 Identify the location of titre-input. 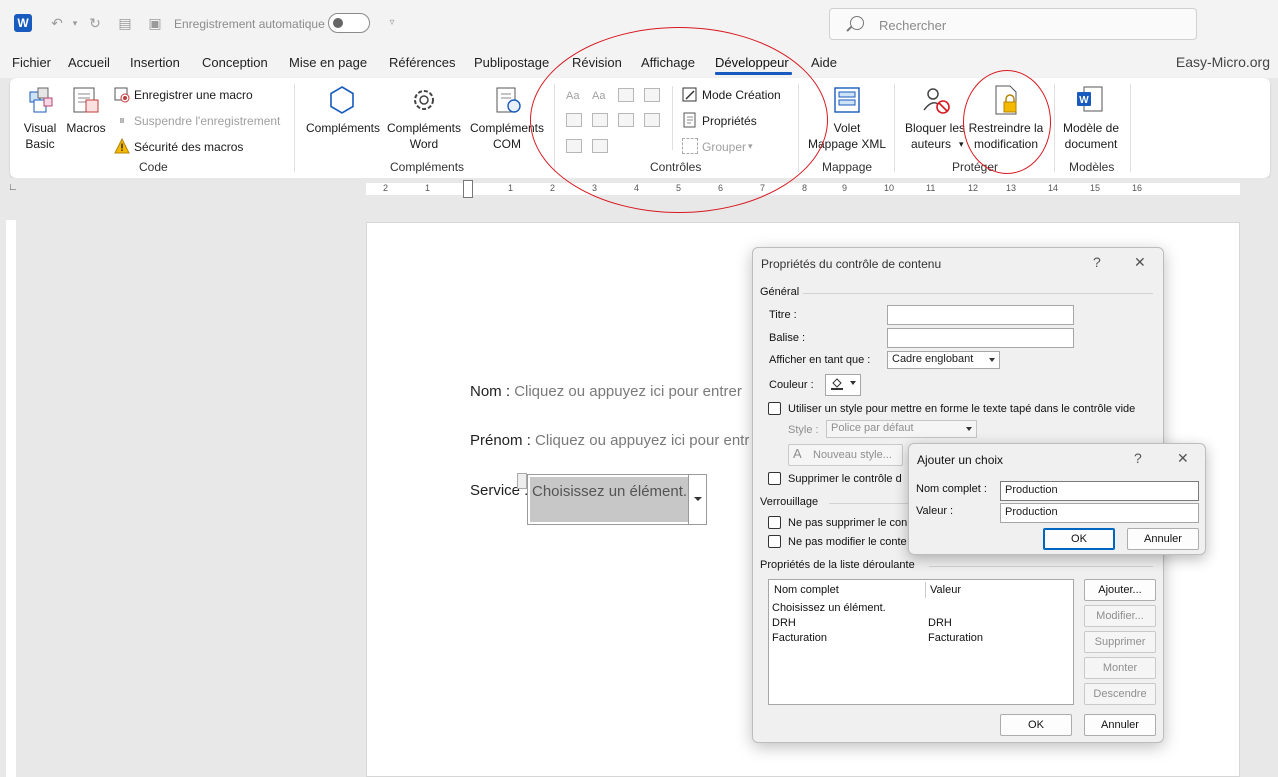
(980, 315).